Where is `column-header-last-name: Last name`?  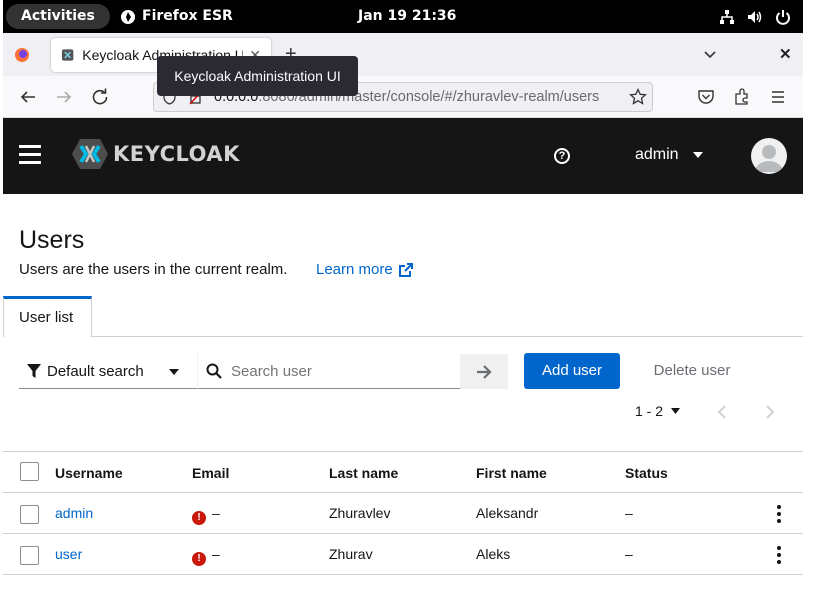 column-header-last-name: Last name is located at coordinates (364, 473).